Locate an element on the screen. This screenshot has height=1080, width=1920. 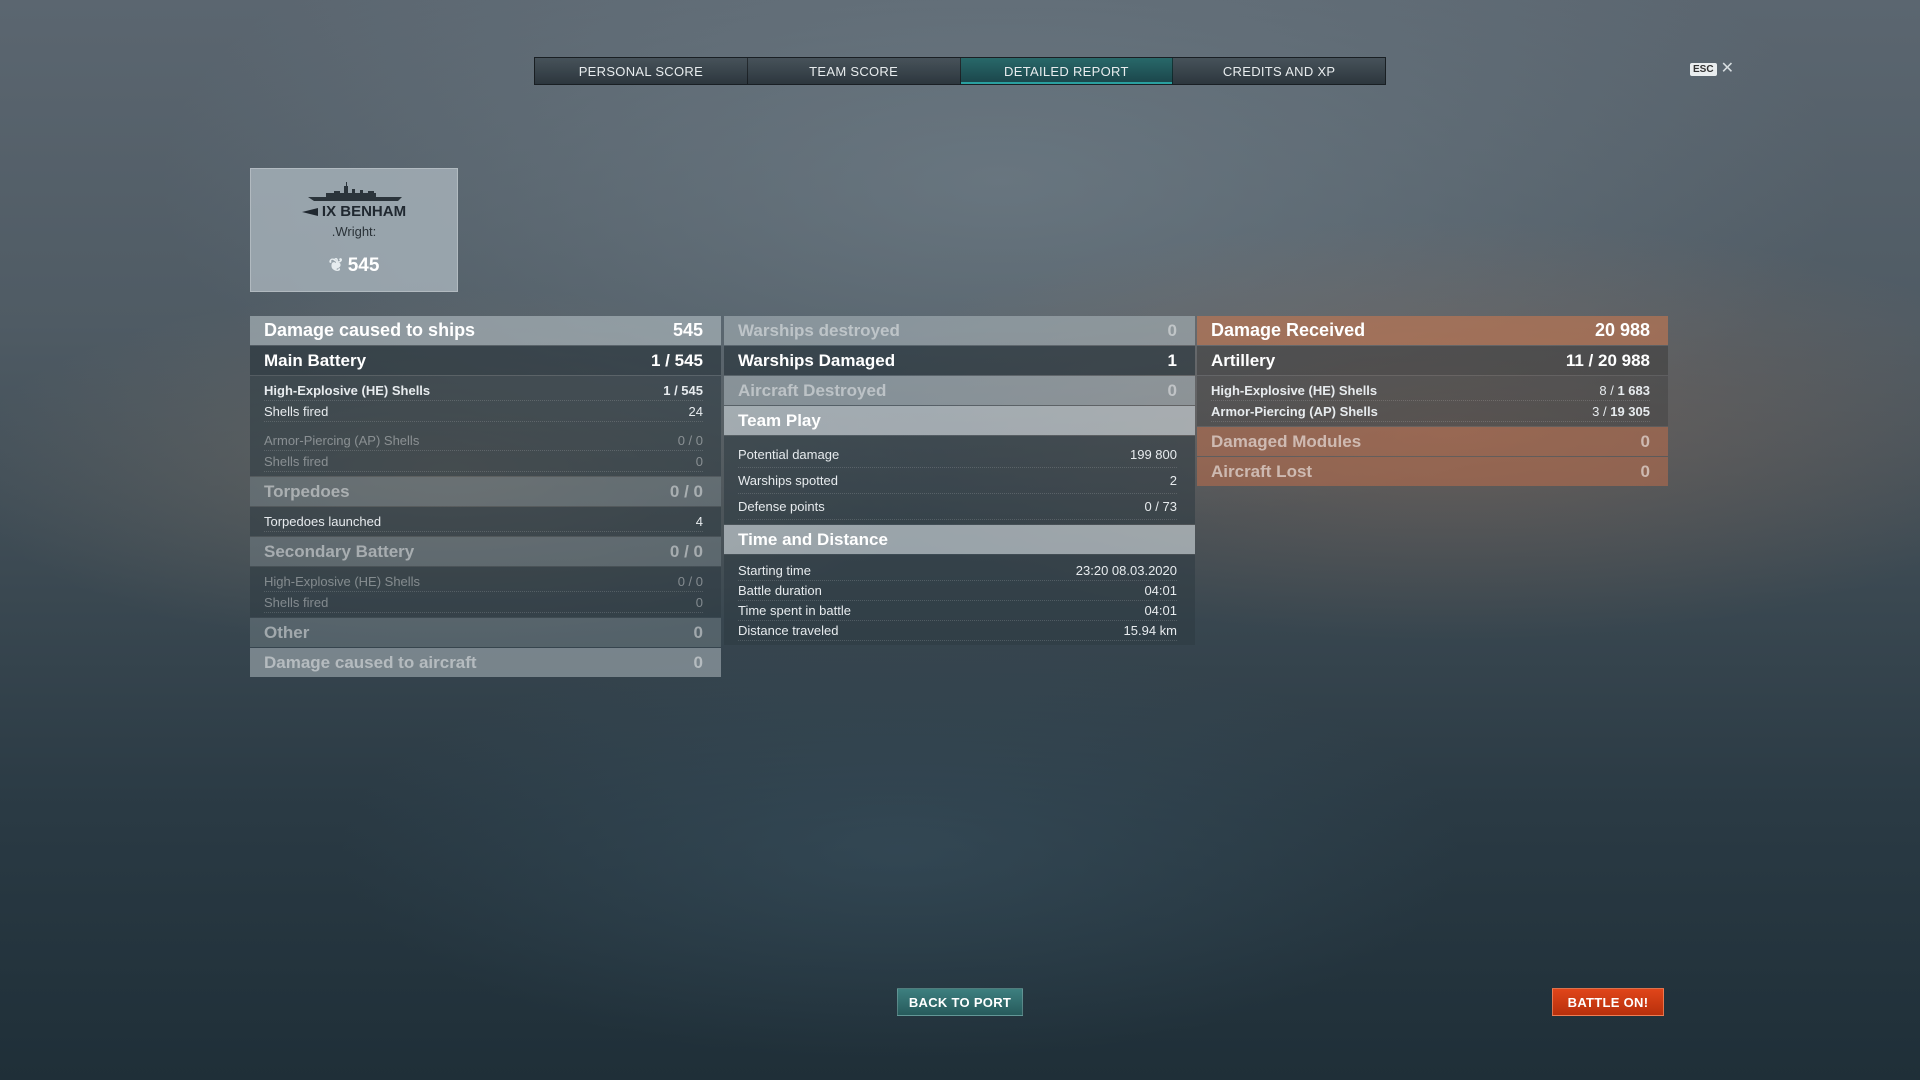
starting-time-row: Starting time 23:20 08.03.2020 is located at coordinates (957, 571).